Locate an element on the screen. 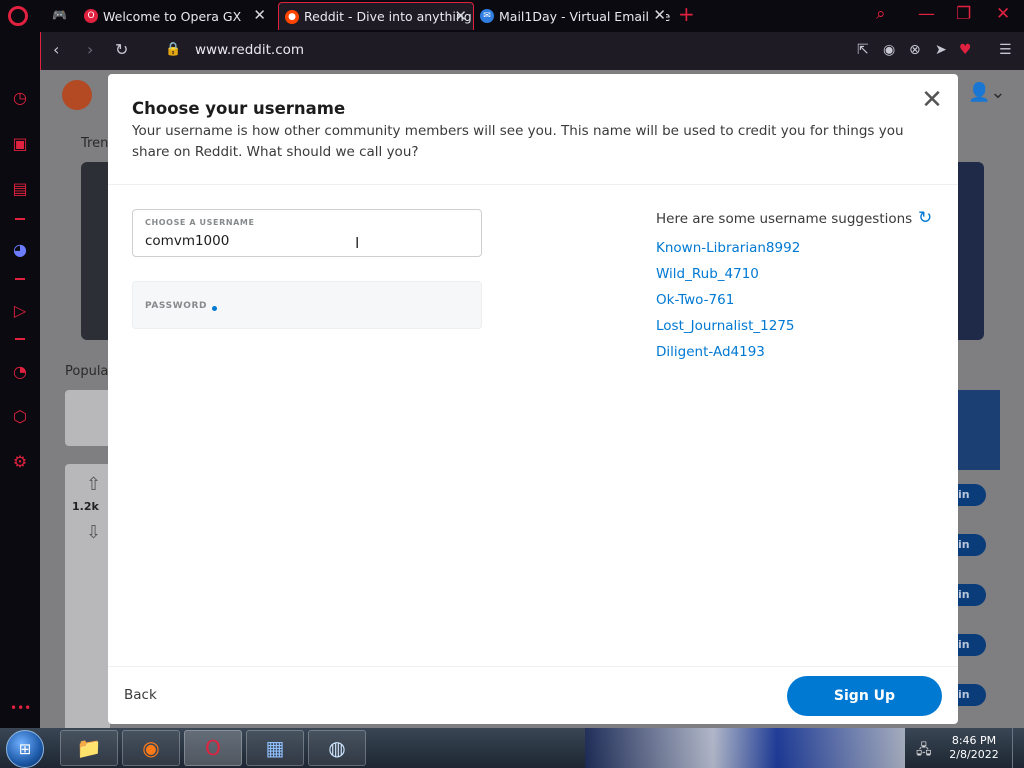 The height and width of the screenshot is (768, 1024). close-window-icon: ✕ is located at coordinates (1003, 14).